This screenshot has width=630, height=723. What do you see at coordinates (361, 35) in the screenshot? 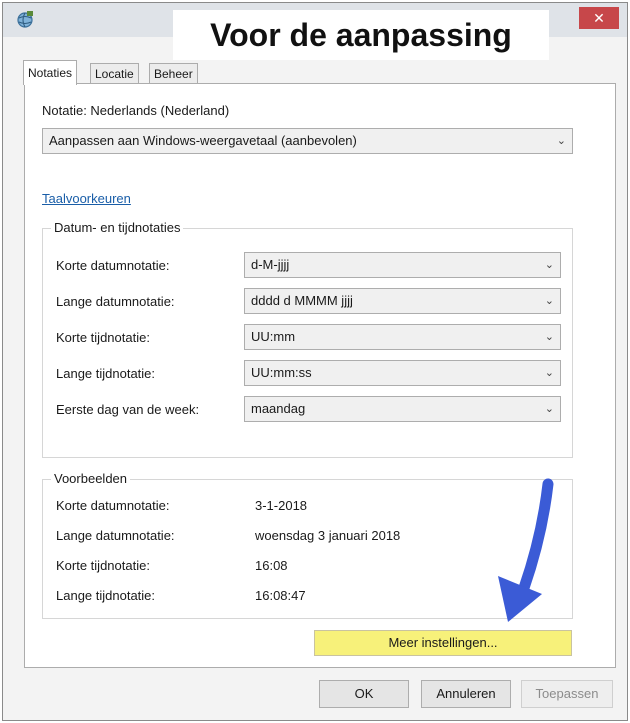
I see `annotation-banner: Voor de aanpassing` at bounding box center [361, 35].